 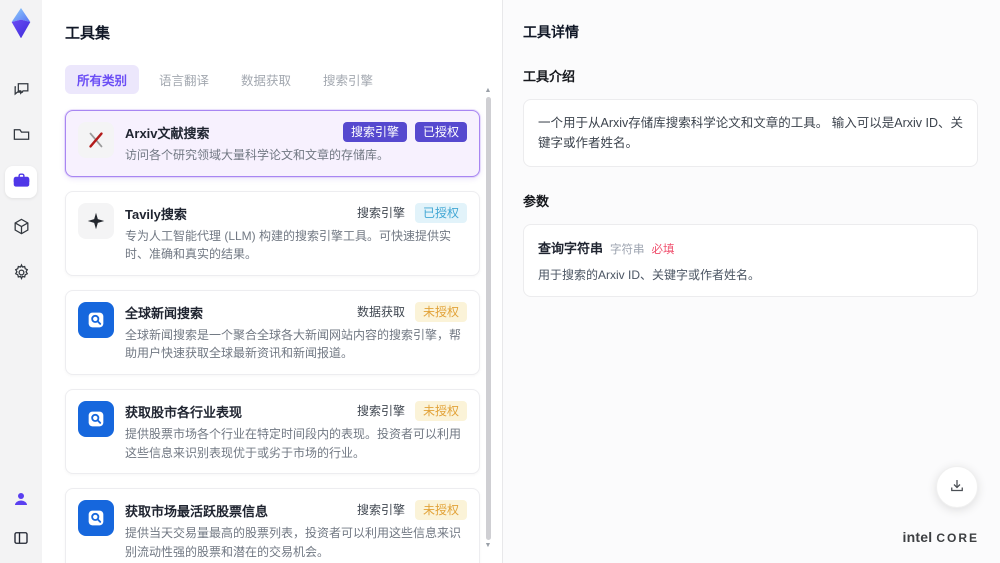 I want to click on tavily-sparkle-icon, so click(x=96, y=220).